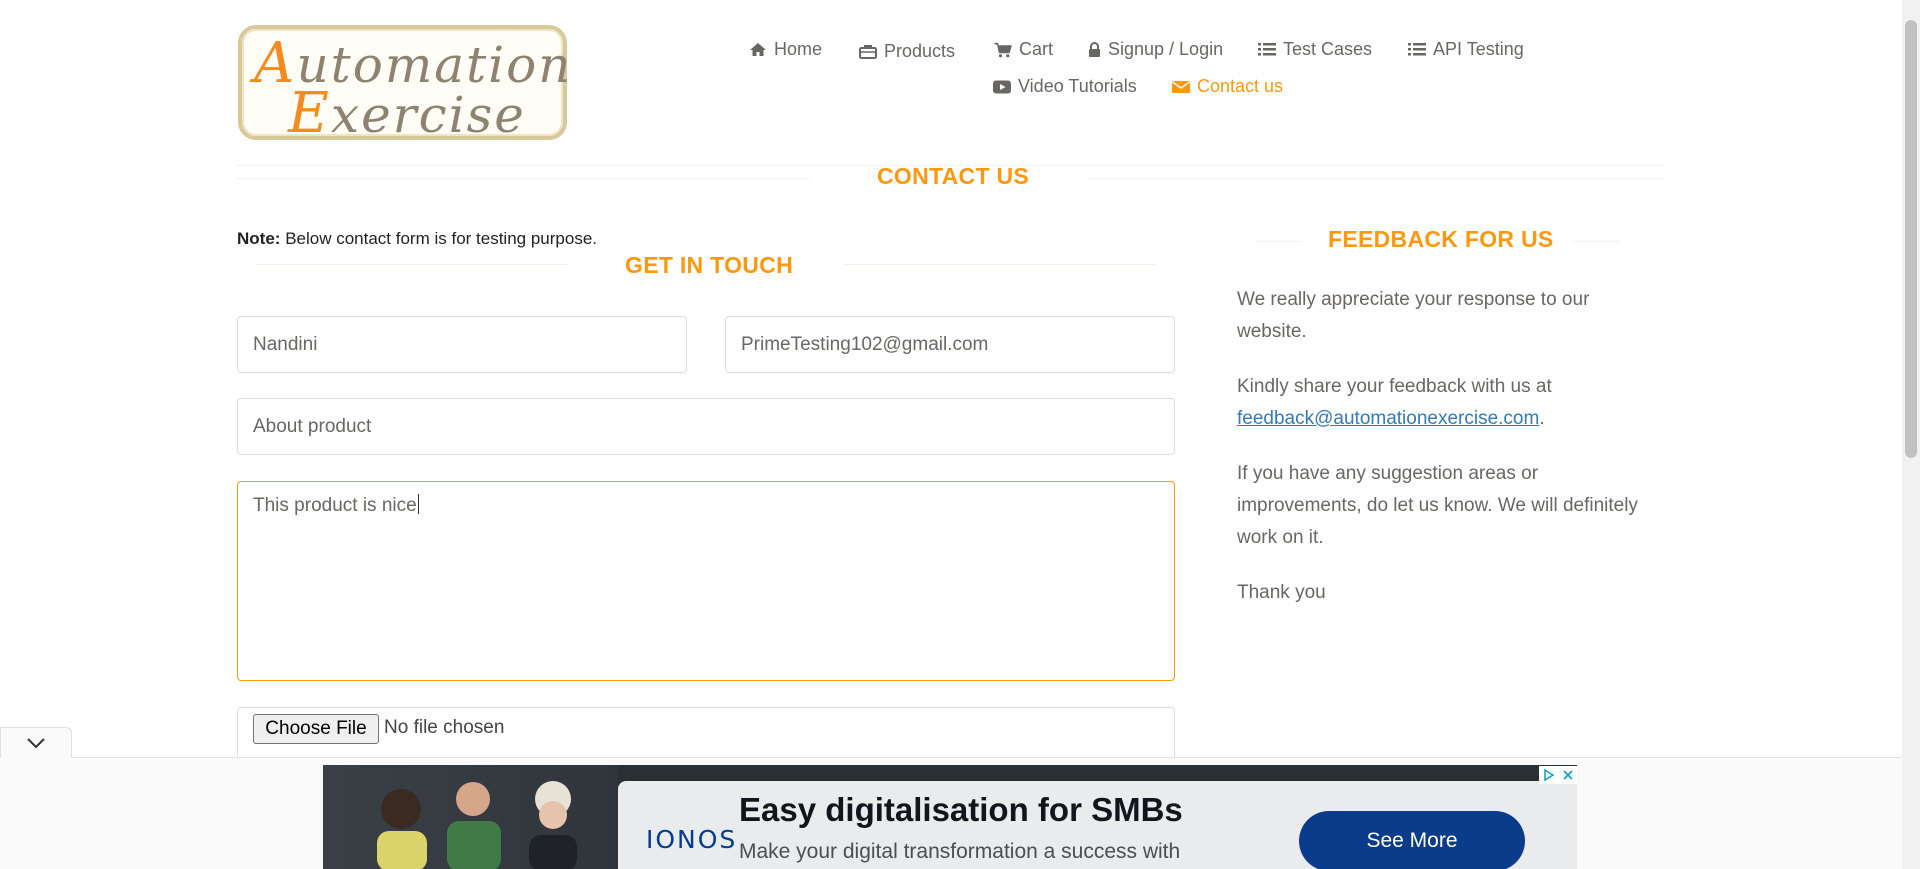 The image size is (1920, 869). I want to click on chevron-down-icon, so click(36, 743).